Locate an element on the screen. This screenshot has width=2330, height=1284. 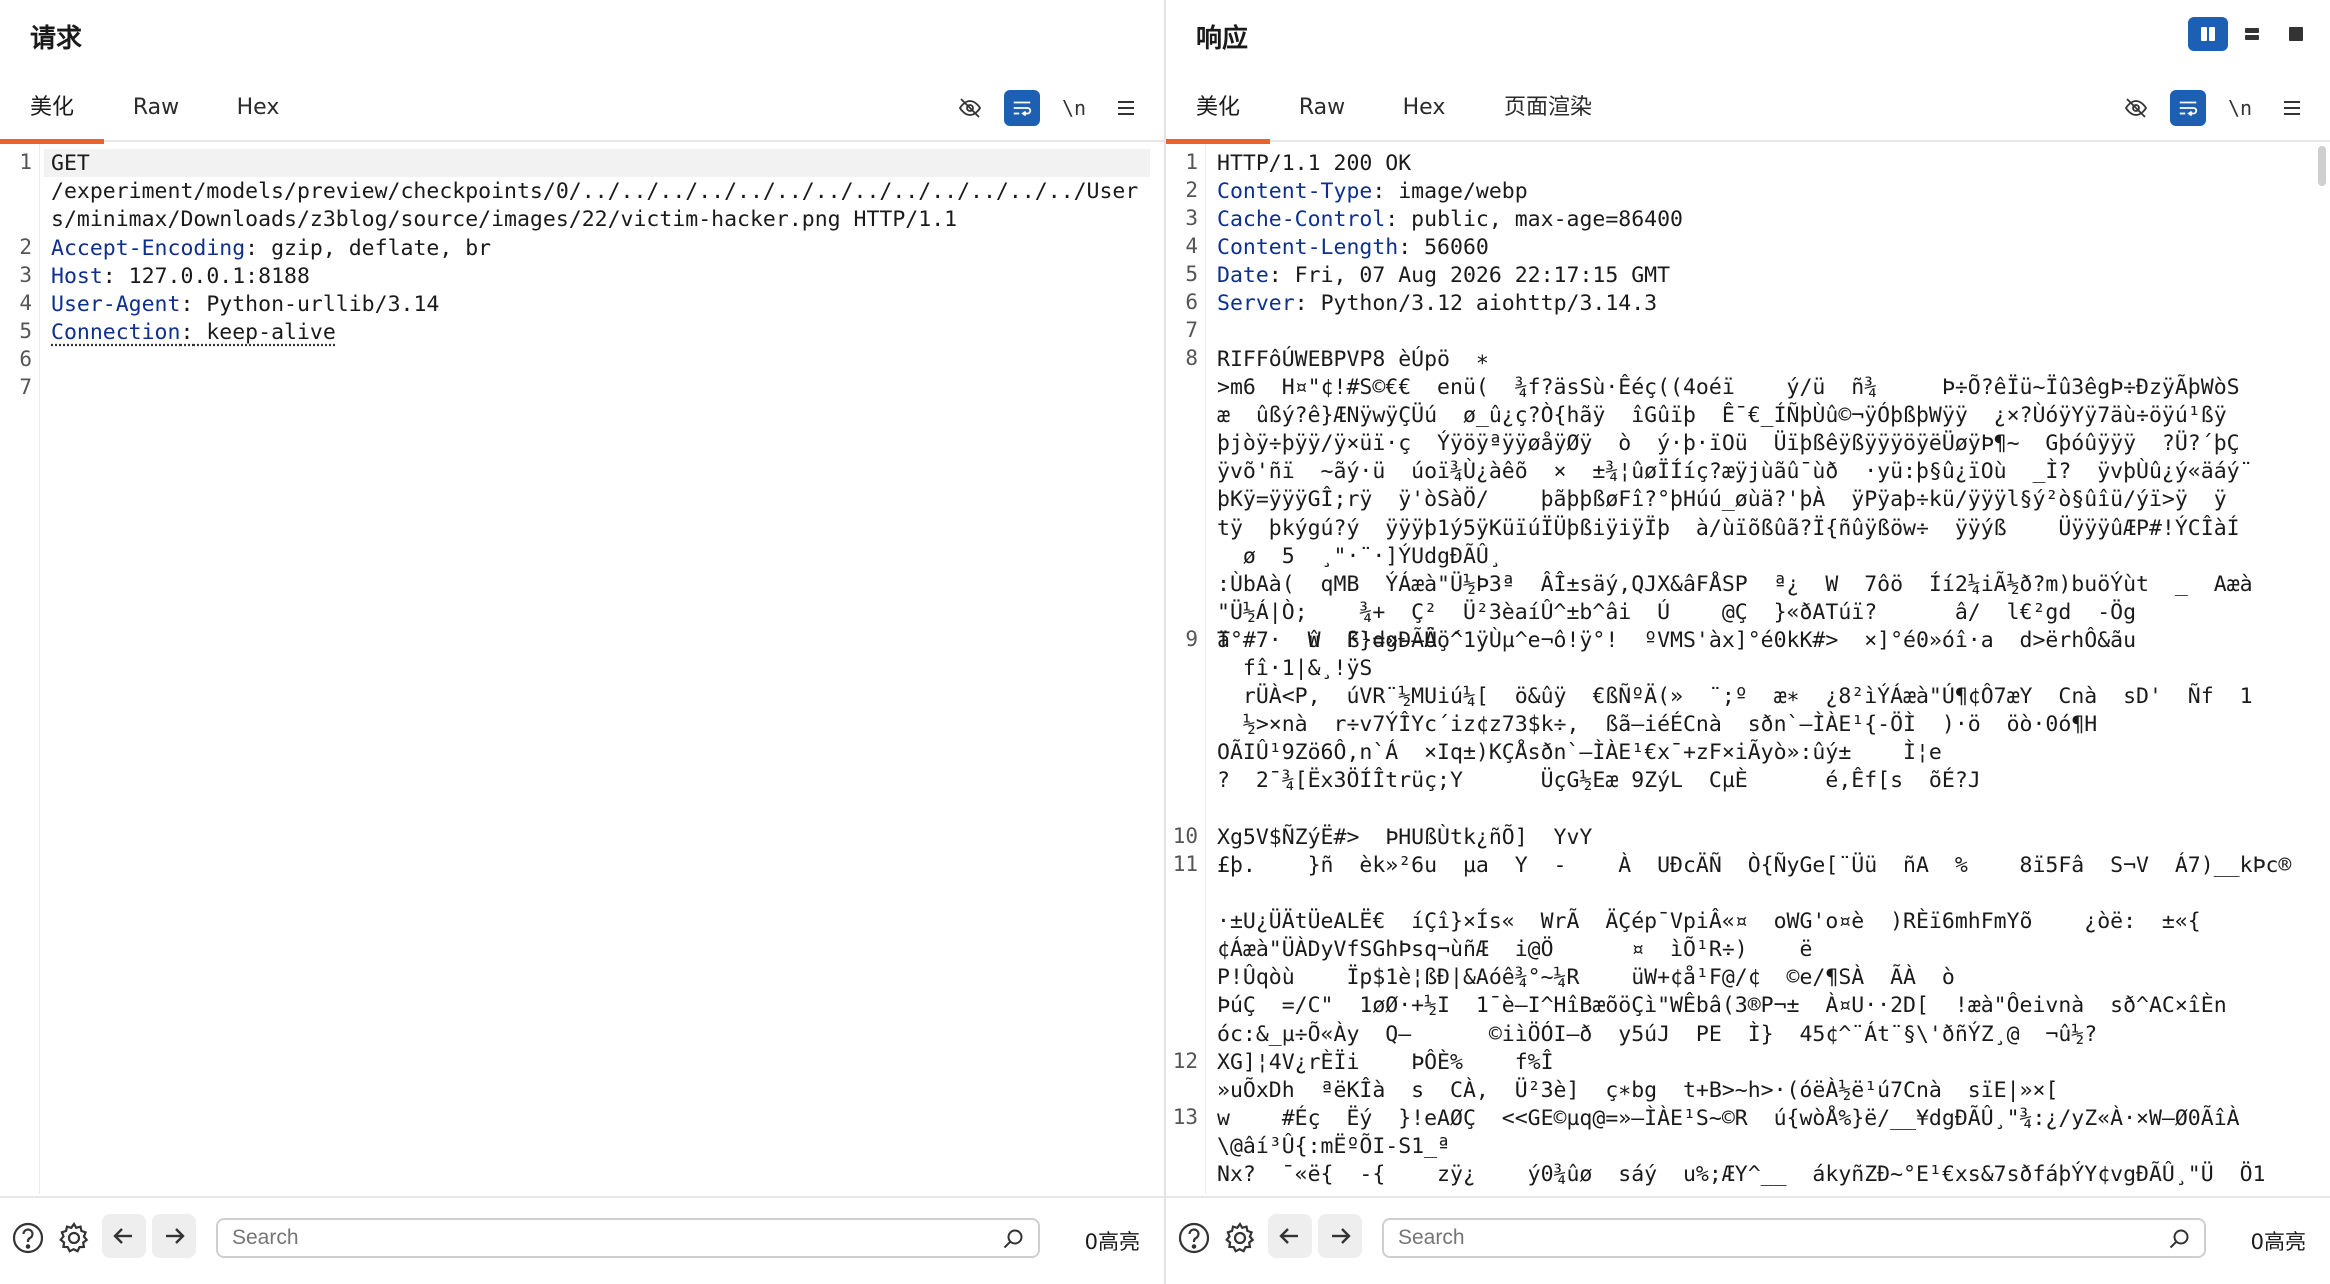
tab-response-render: 页面渲染 is located at coordinates (1548, 112).